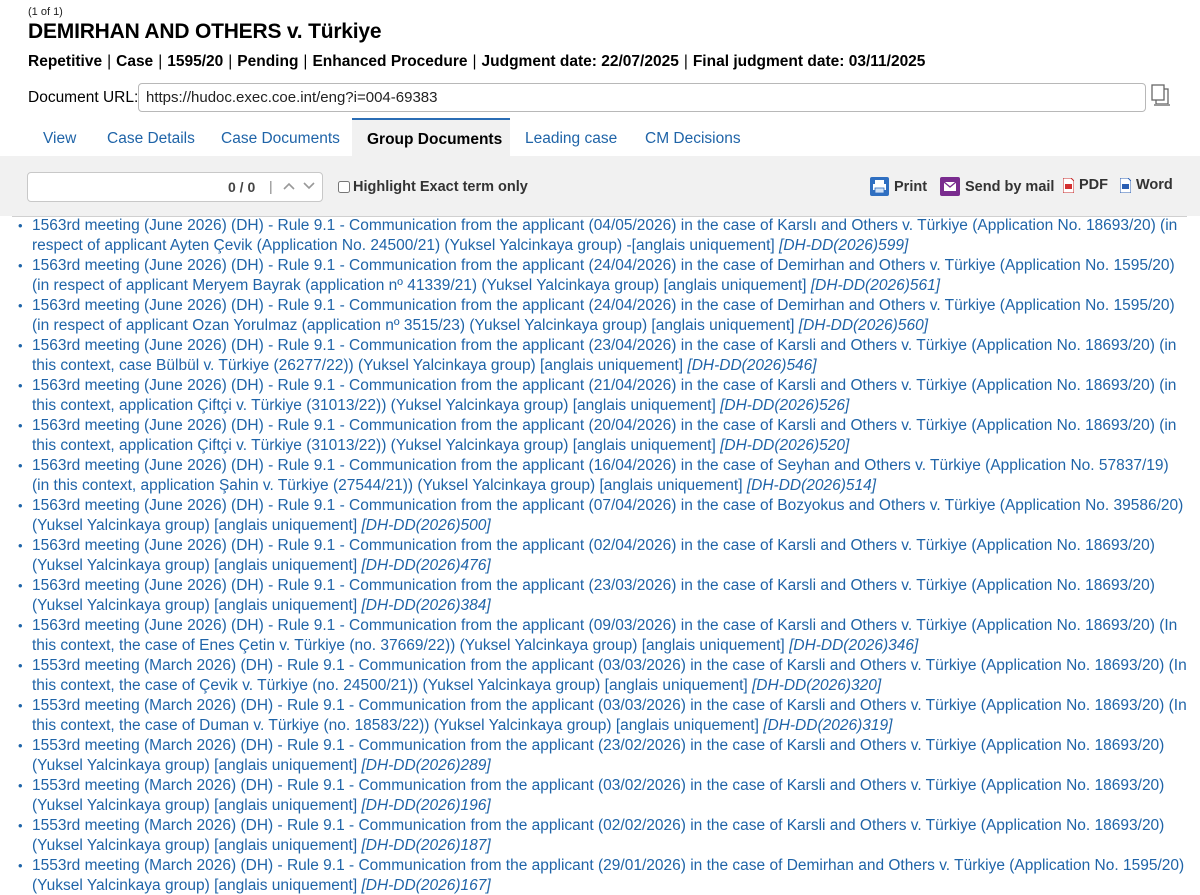  Describe the element at coordinates (854, 645) in the screenshot. I see `document-reference: [DH-DD(2026)346]` at that location.